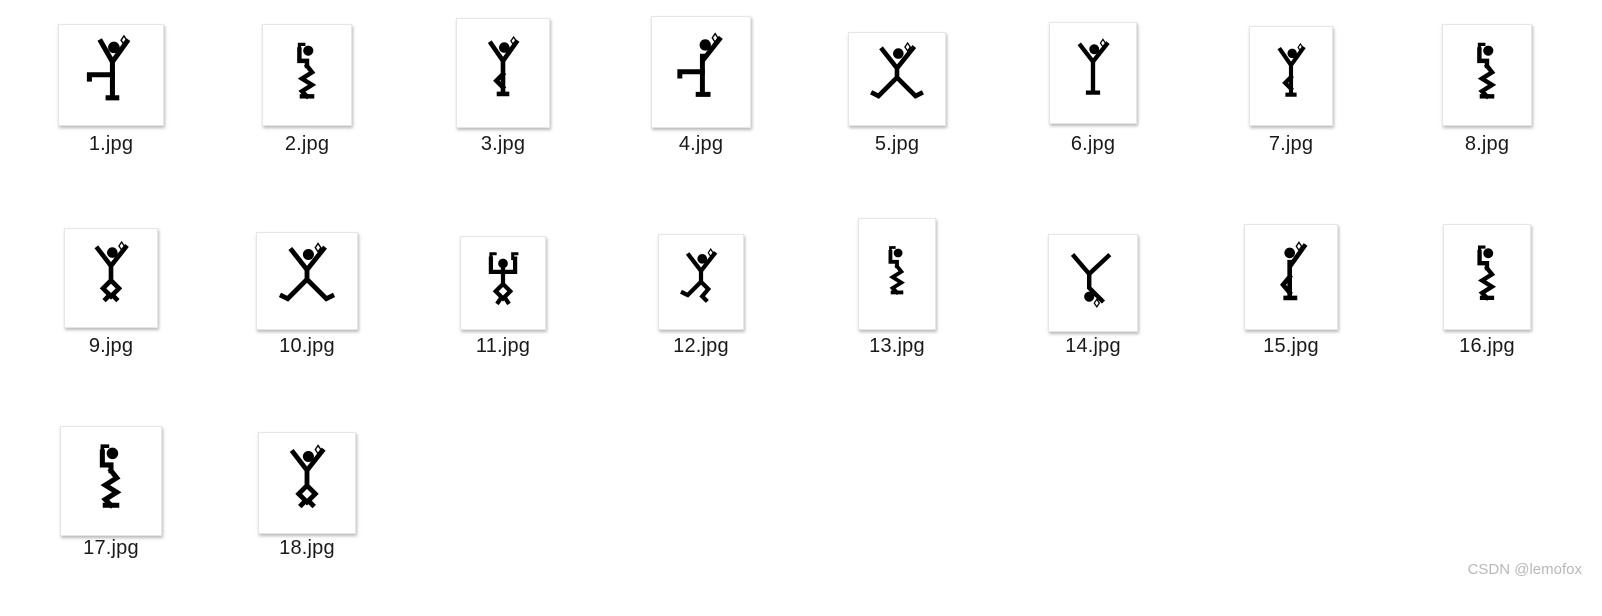  I want to click on file-item: 17.jpg, so click(111, 498).